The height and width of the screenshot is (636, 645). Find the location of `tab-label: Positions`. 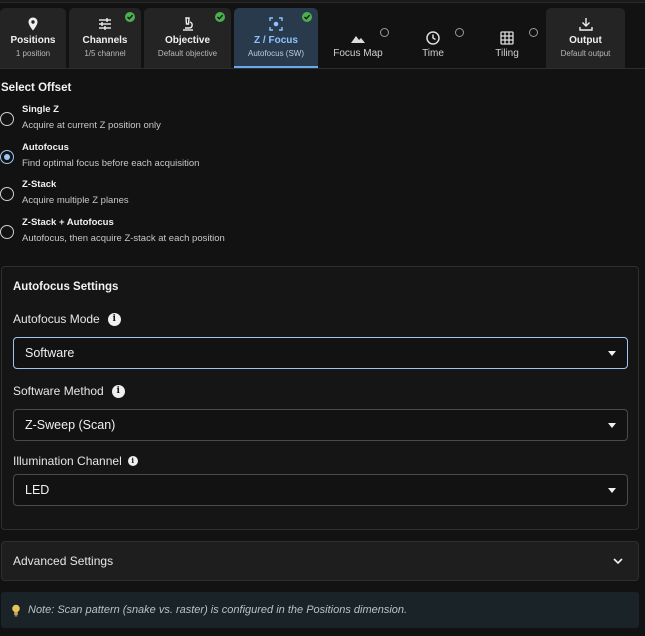

tab-label: Positions is located at coordinates (33, 40).